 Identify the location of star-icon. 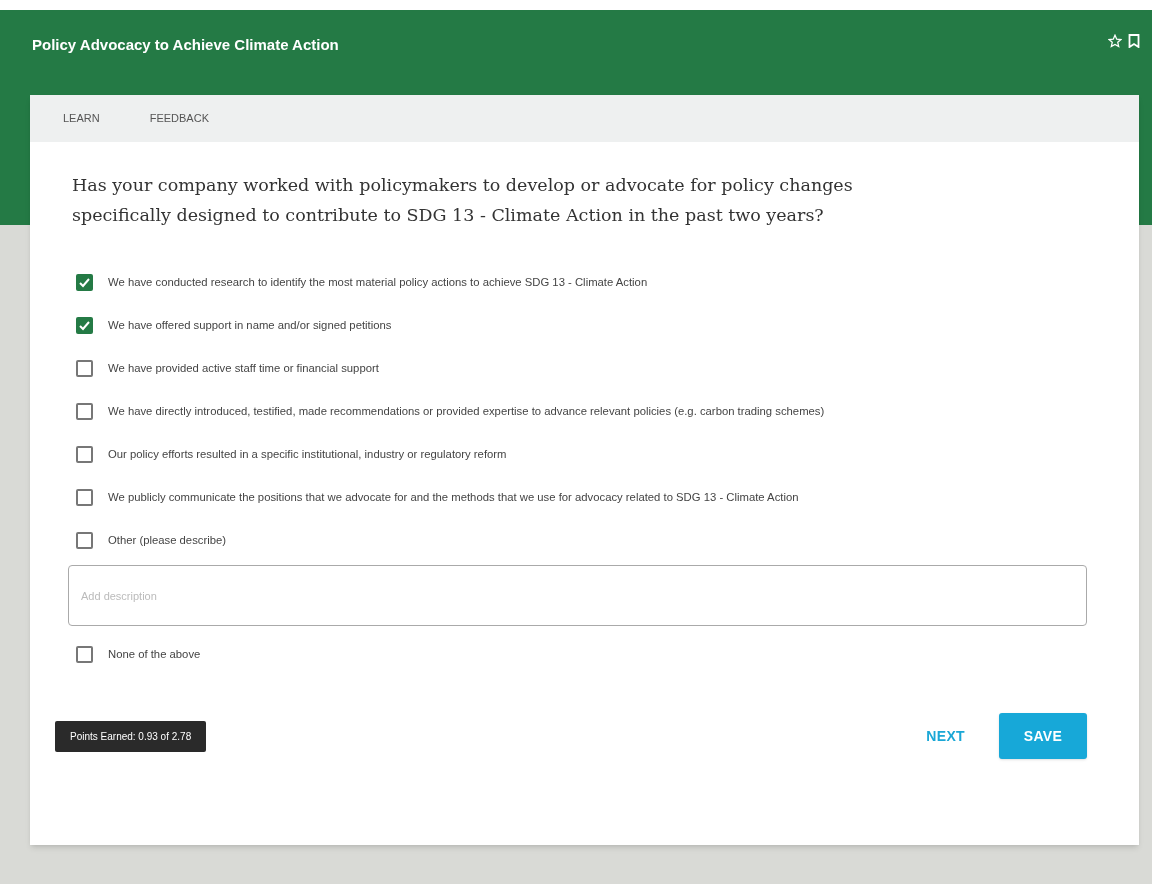
(1115, 41).